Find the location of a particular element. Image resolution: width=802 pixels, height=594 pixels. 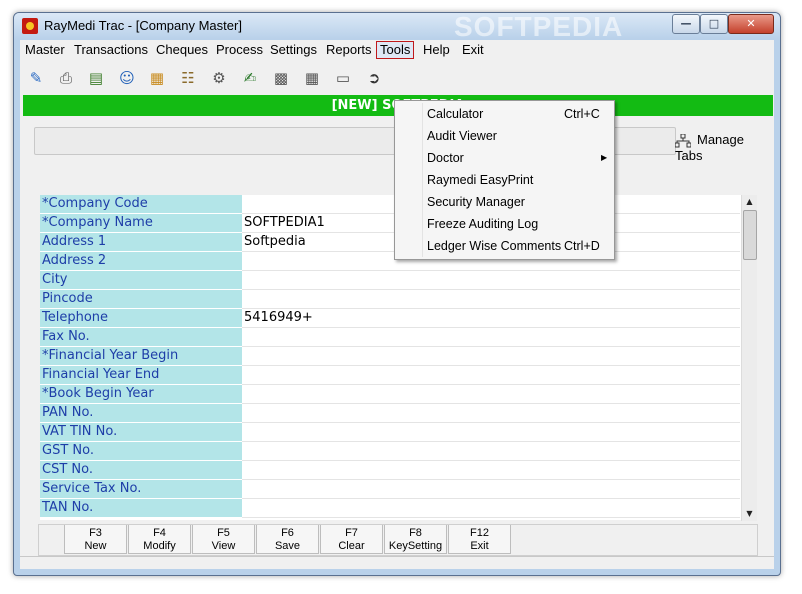

menu-item-security-manager: Security Manager is located at coordinates (504, 202).